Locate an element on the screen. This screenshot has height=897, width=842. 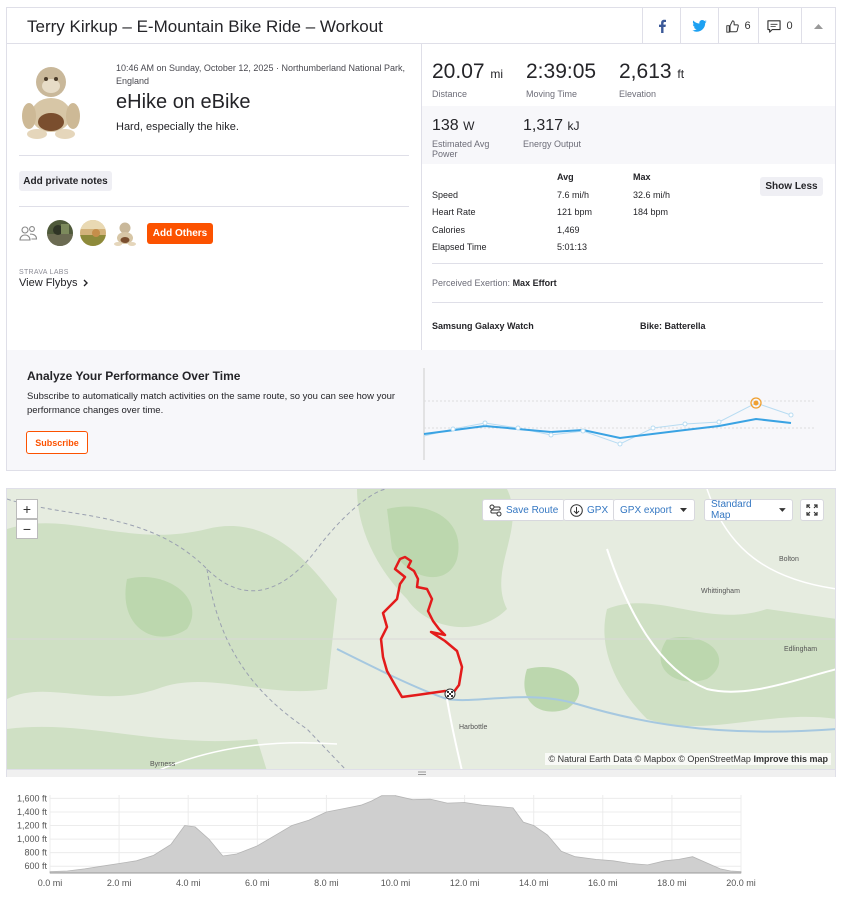
map-style-dropdown: Standard Map is located at coordinates (748, 510).